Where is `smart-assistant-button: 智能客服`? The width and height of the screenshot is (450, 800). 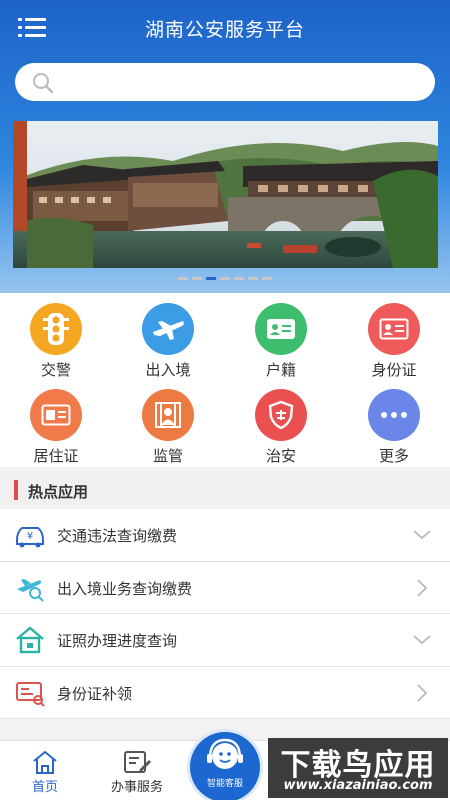
smart-assistant-button: 智能客服 is located at coordinates (225, 766).